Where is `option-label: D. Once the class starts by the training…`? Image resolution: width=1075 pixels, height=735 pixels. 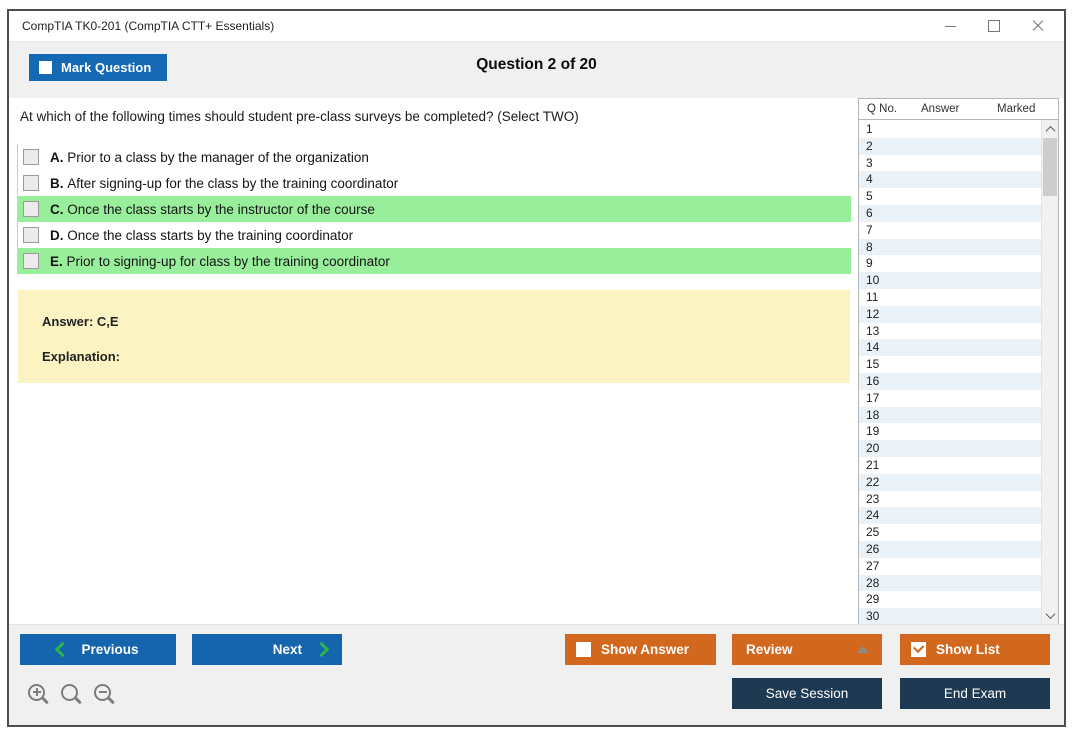 option-label: D. Once the class starts by the training… is located at coordinates (202, 235).